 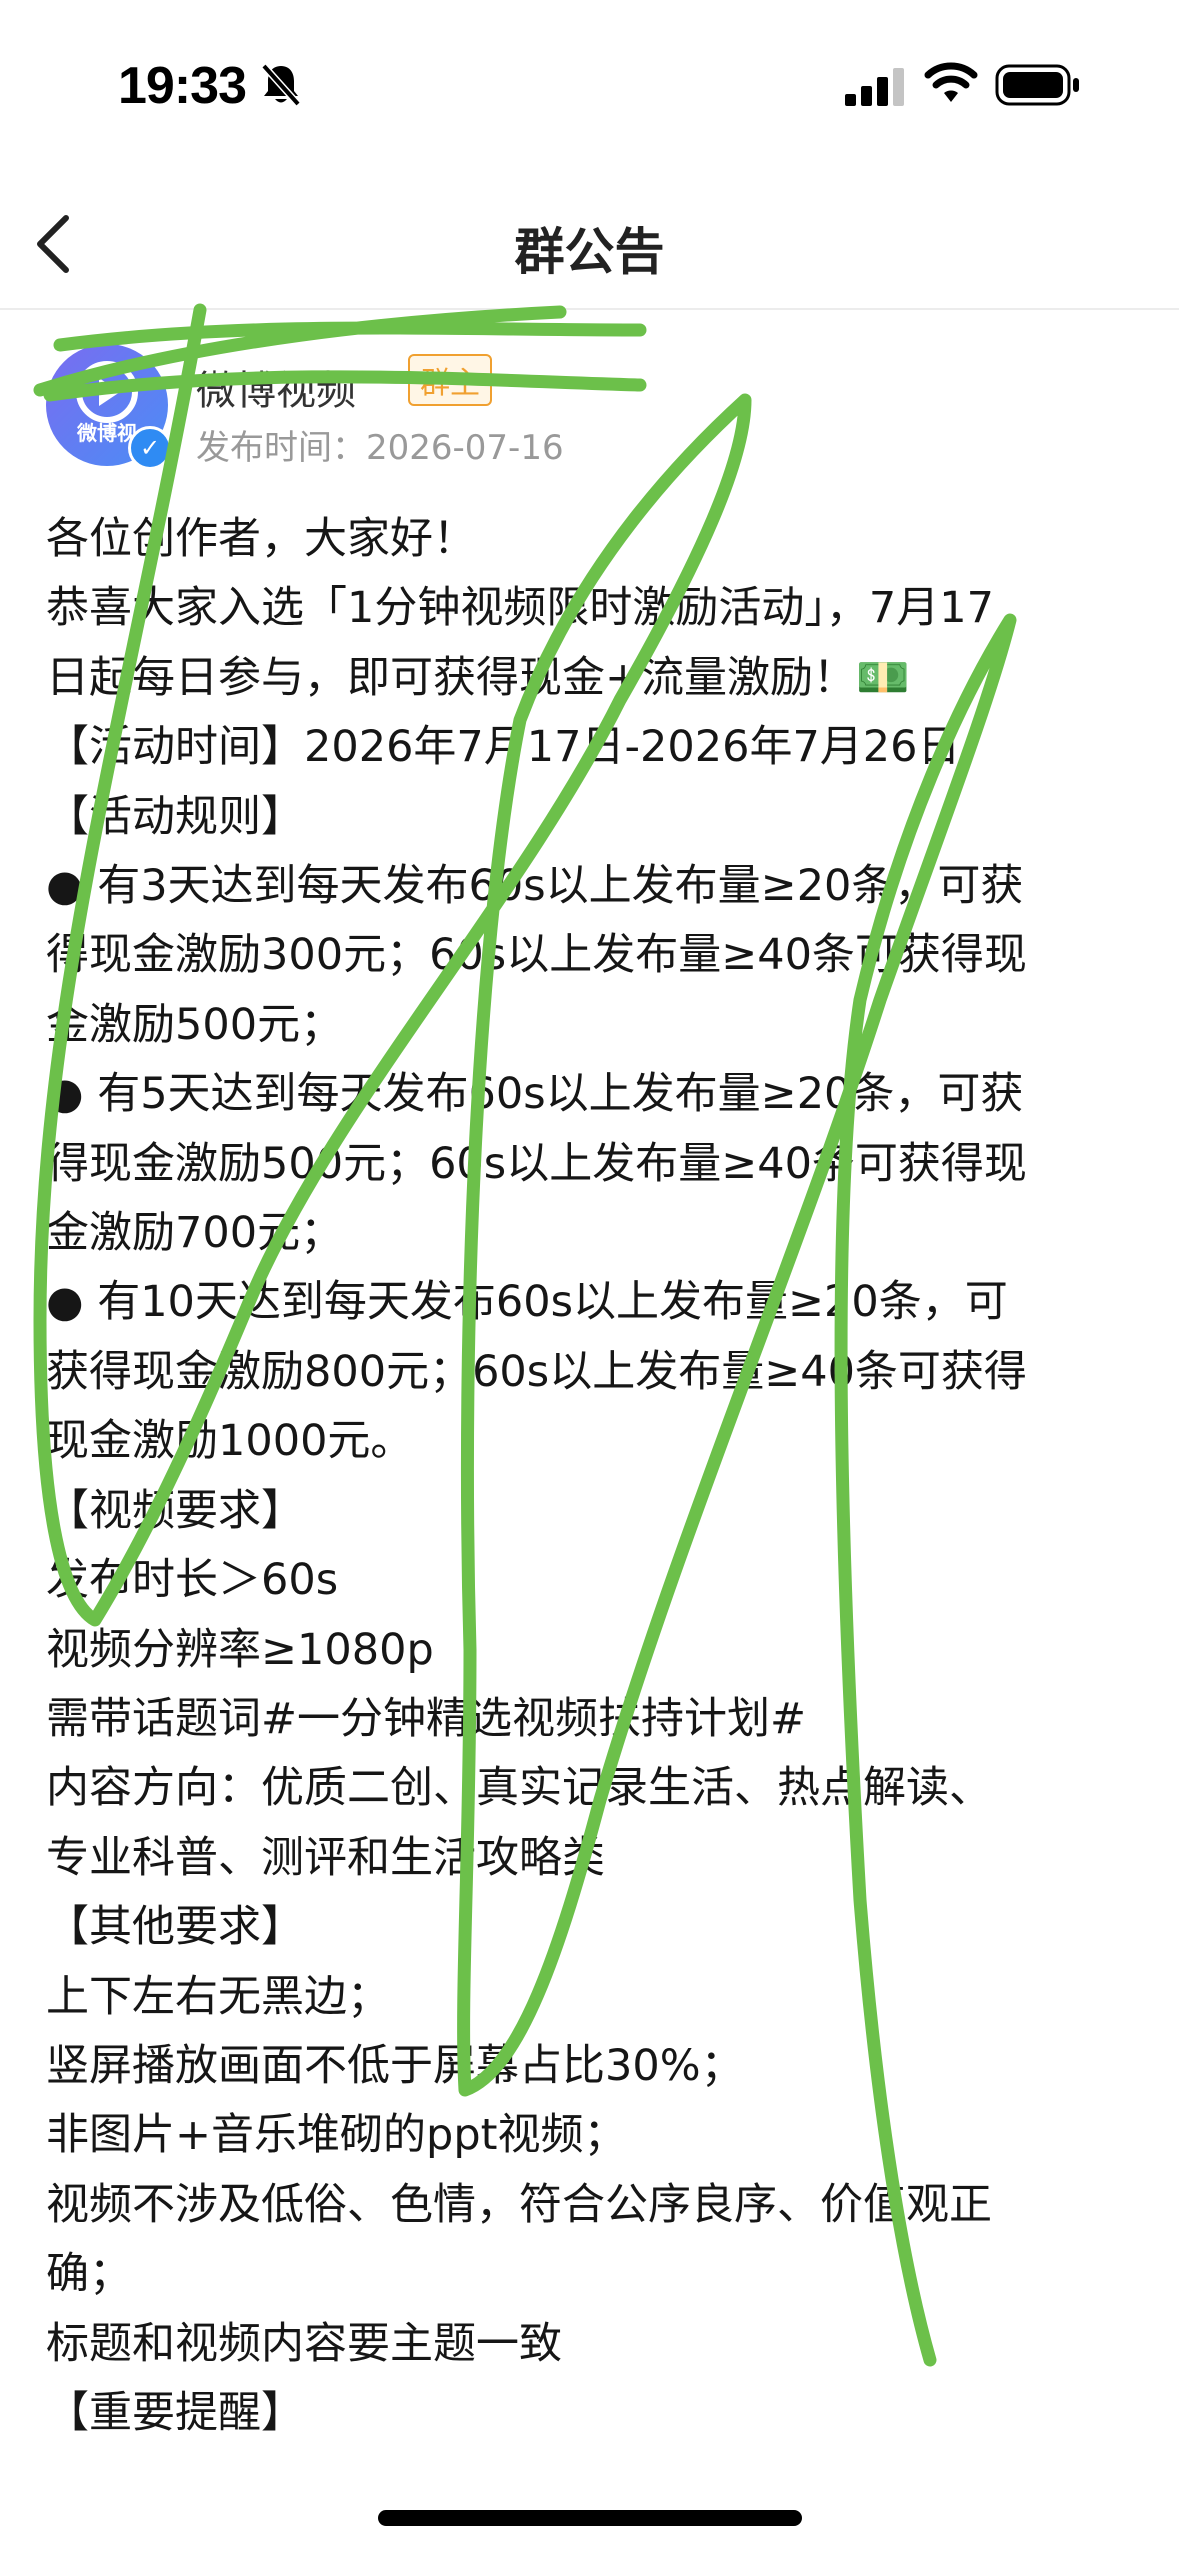 What do you see at coordinates (536, 955) in the screenshot?
I see `content-line: 得现金激励300元；60s以上发布量≥40条可获得现` at bounding box center [536, 955].